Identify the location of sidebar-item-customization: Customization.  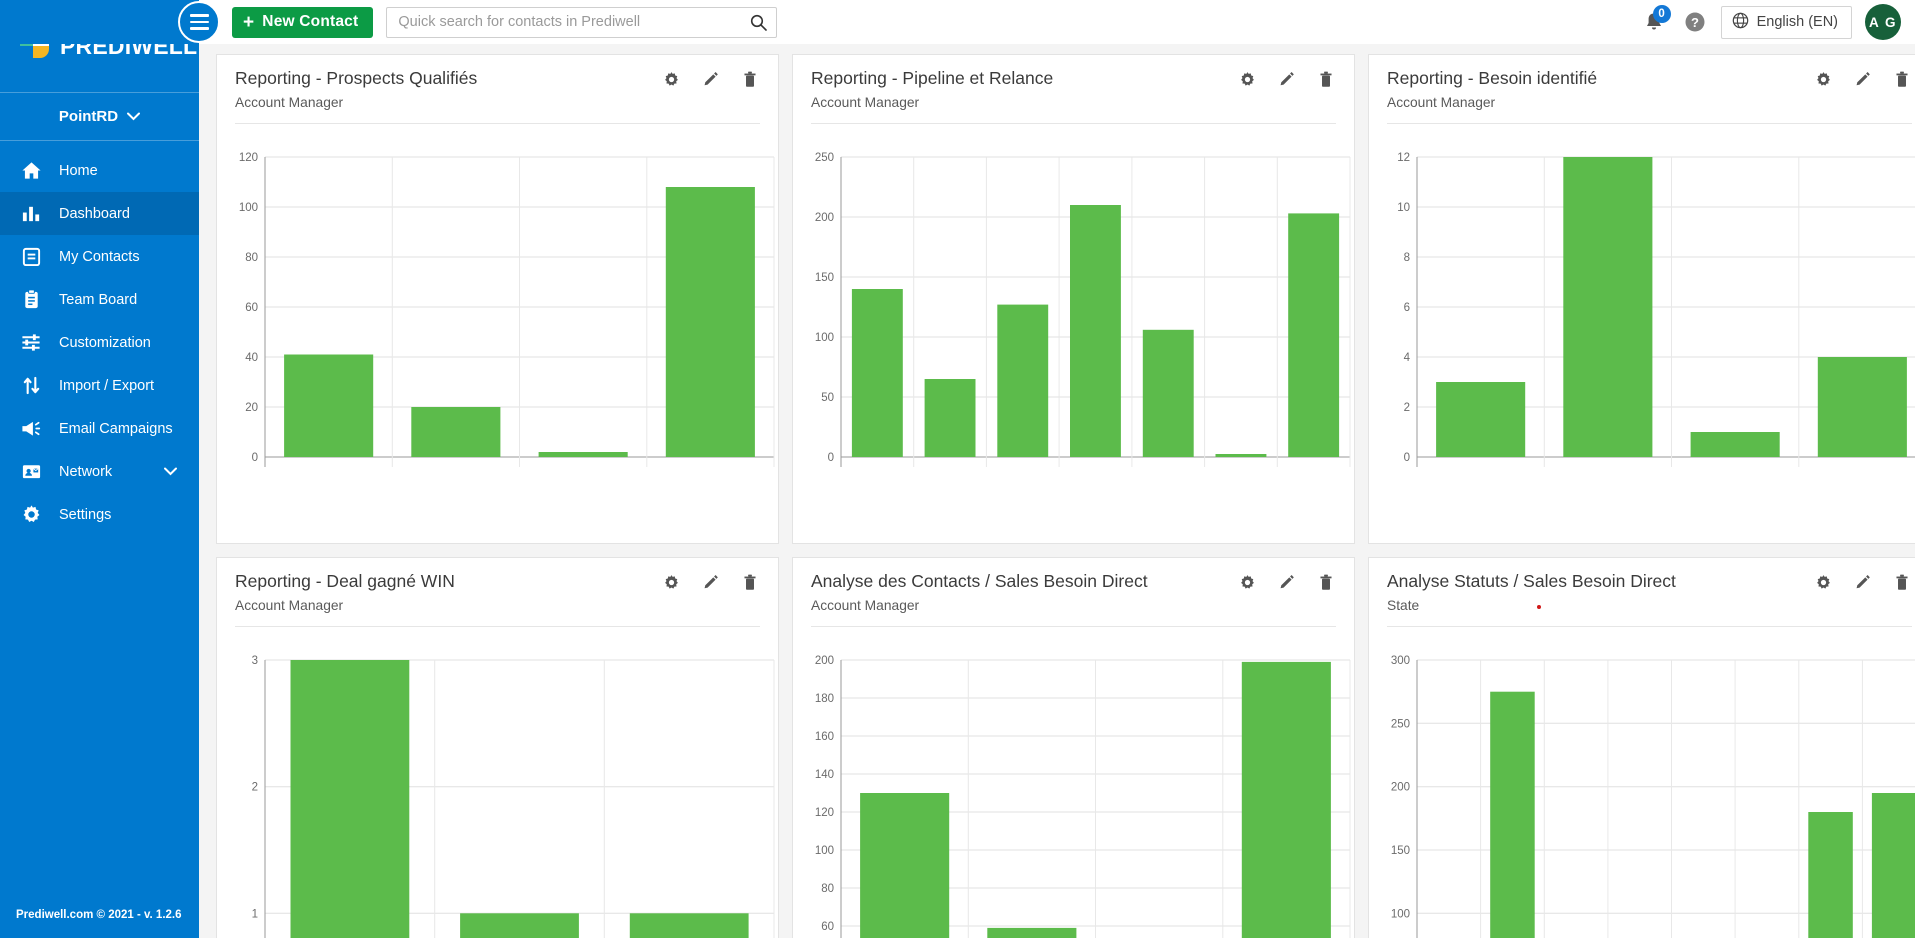
(99, 342).